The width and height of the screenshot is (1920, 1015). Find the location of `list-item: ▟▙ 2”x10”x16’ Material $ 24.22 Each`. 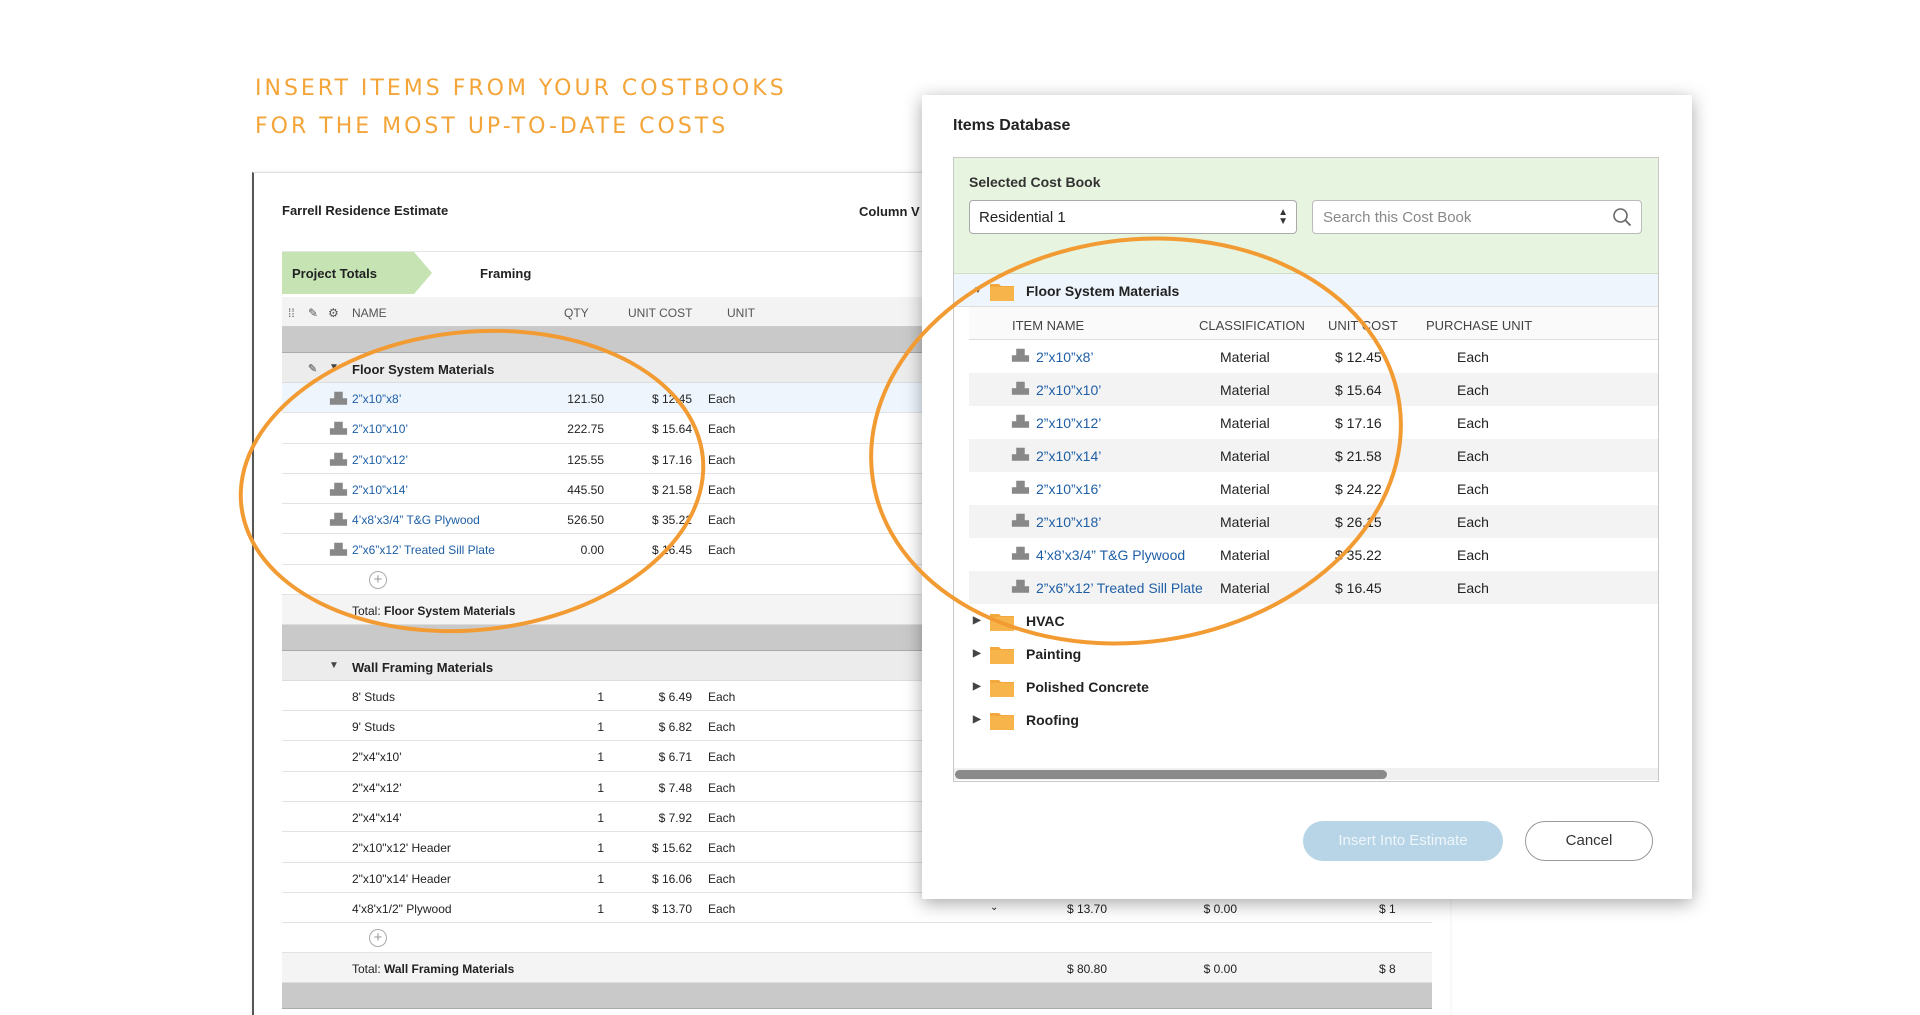

list-item: ▟▙ 2”x10”x16’ Material $ 24.22 Each is located at coordinates (1313, 488).